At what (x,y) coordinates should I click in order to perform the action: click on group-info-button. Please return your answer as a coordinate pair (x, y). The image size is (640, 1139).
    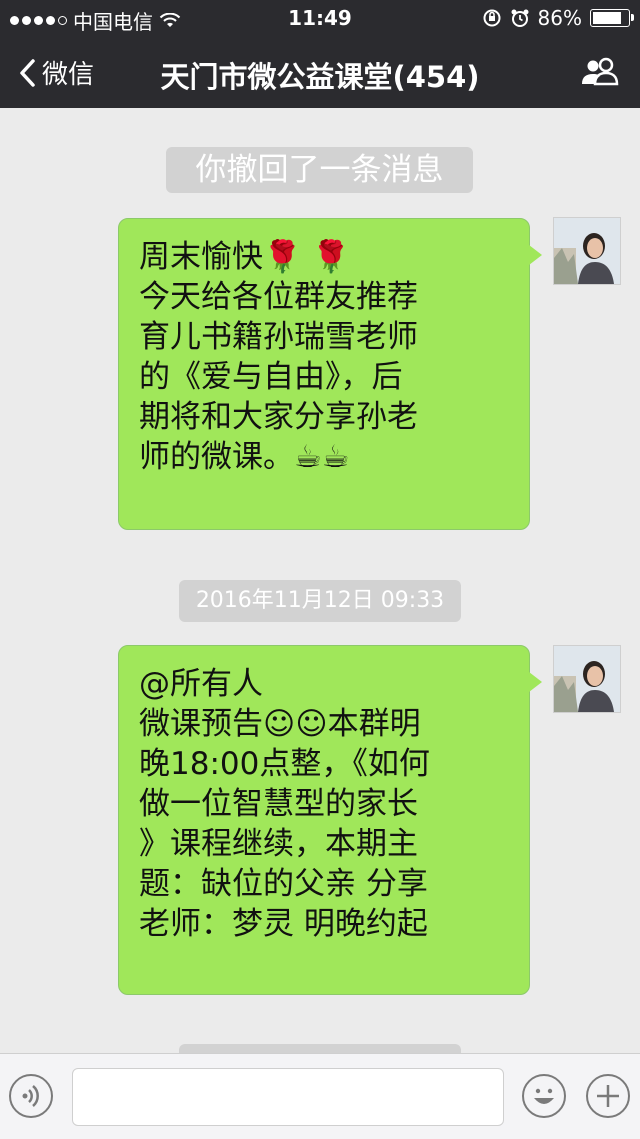
    Looking at the image, I should click on (600, 73).